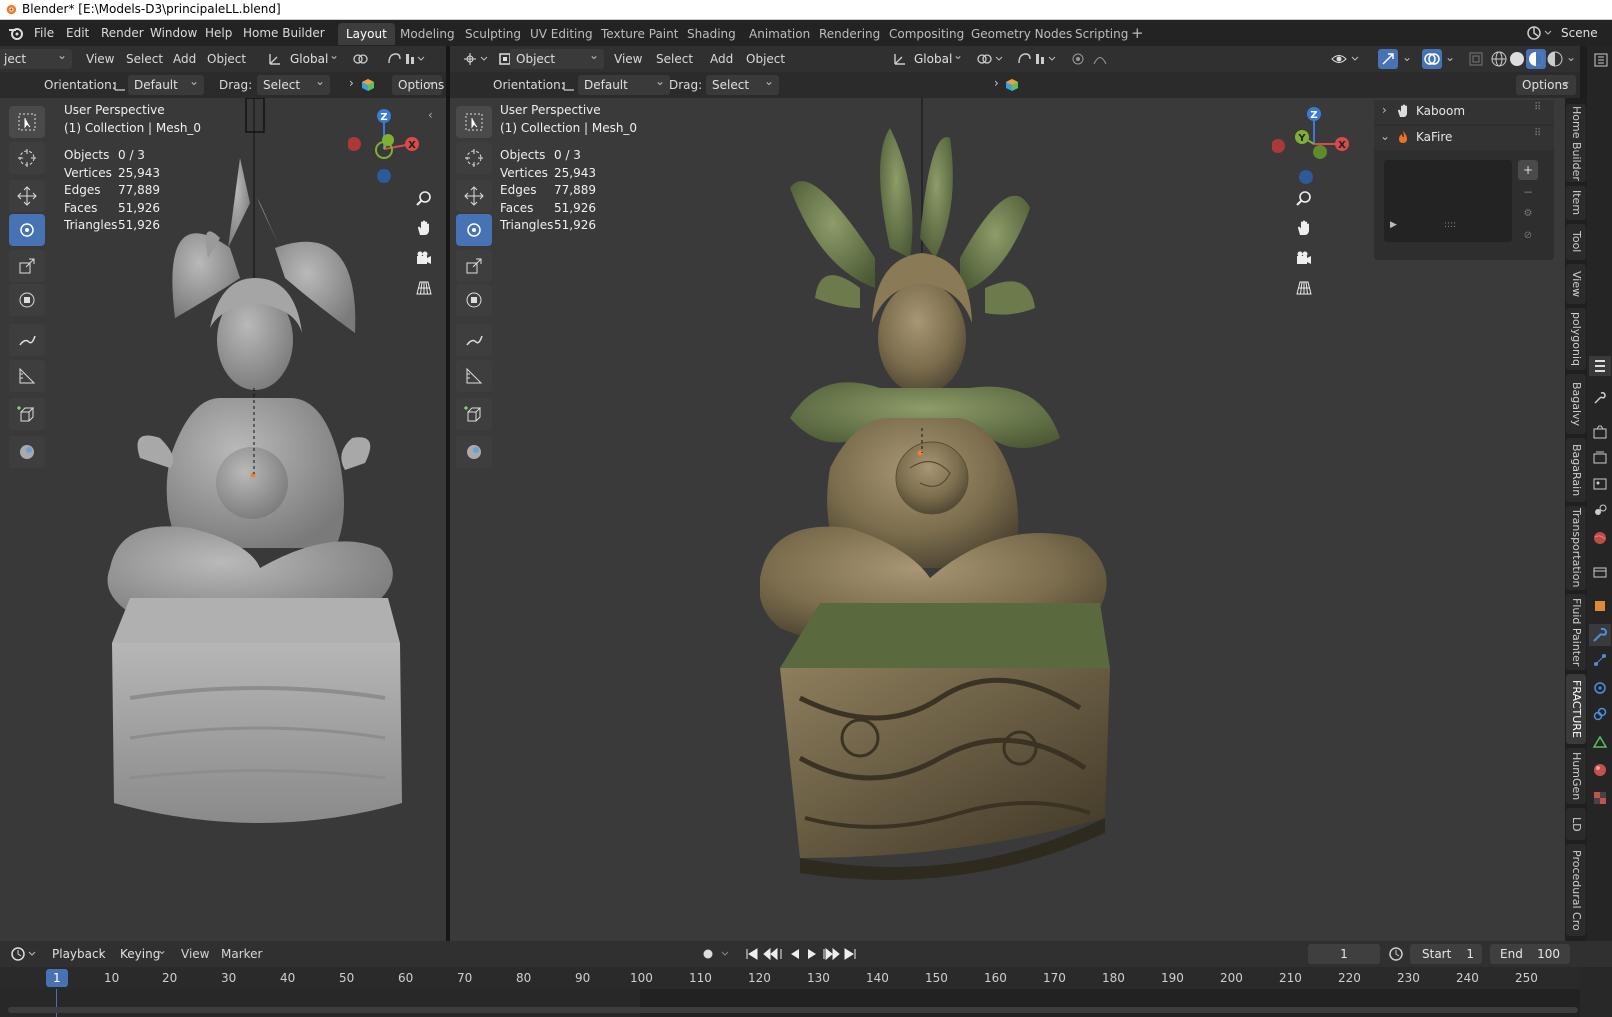  I want to click on left-sidebar-toggle-icon: ‹, so click(430, 115).